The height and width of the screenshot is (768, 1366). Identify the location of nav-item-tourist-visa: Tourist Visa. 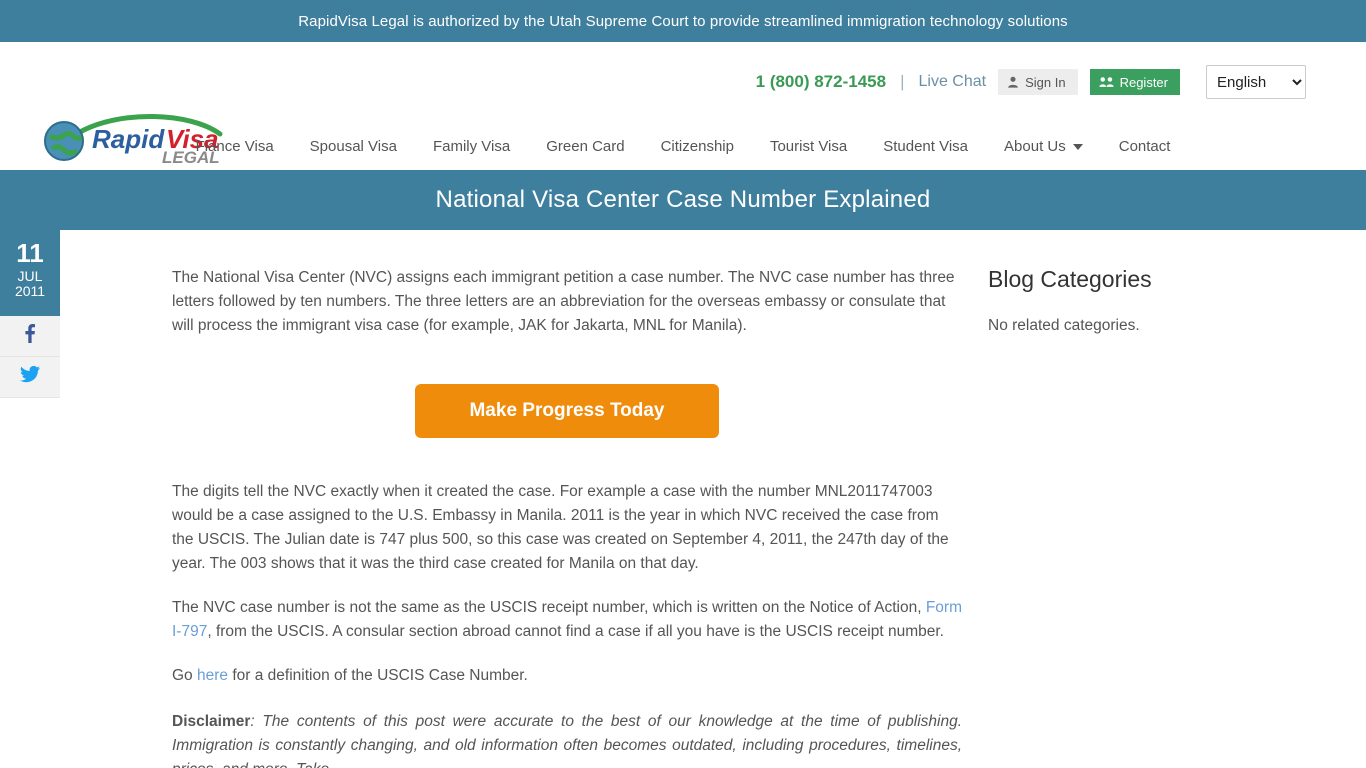
(808, 146).